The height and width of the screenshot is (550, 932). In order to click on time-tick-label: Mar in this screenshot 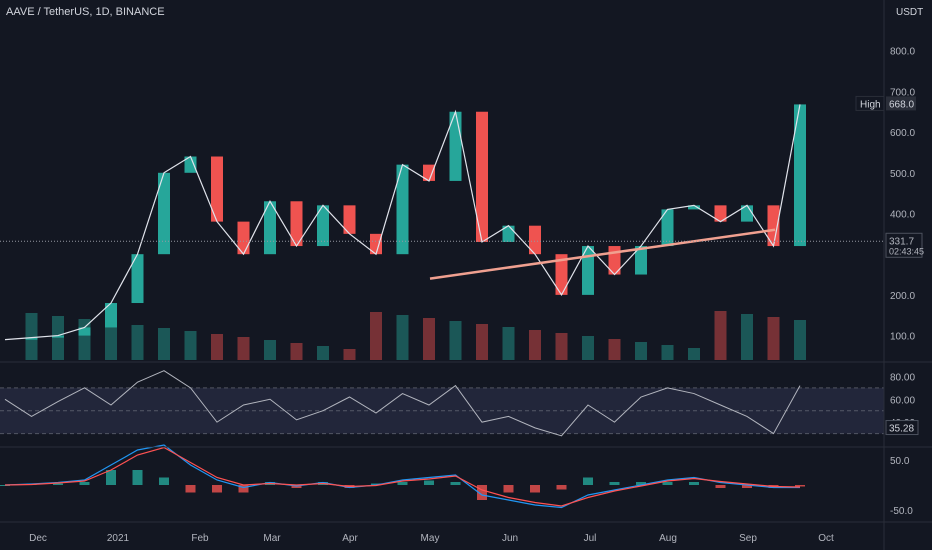, I will do `click(272, 538)`.